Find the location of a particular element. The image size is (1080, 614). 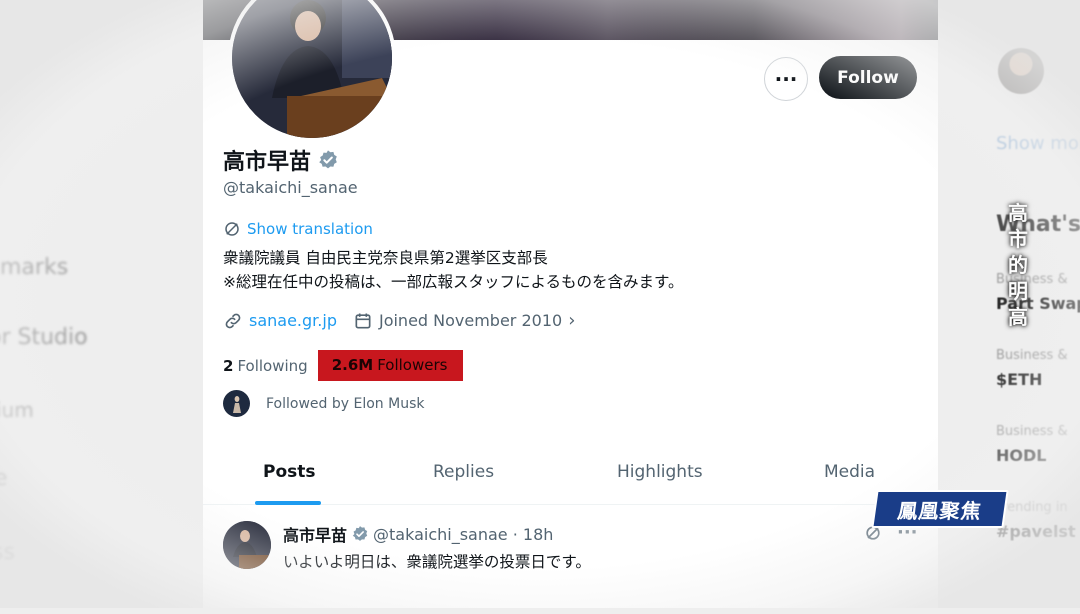

profile-meta: sanae.gr.jp Joined November 2010 › is located at coordinates (399, 320).